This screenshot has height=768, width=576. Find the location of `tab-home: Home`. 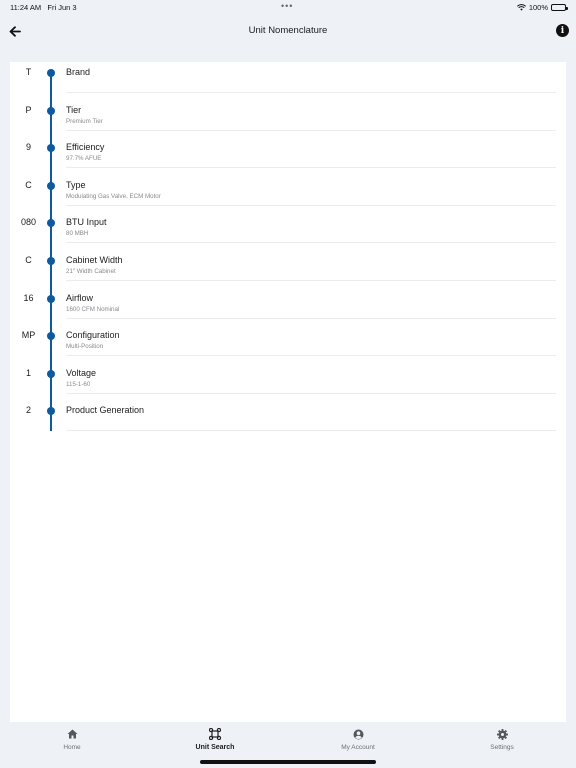

tab-home: Home is located at coordinates (72, 739).